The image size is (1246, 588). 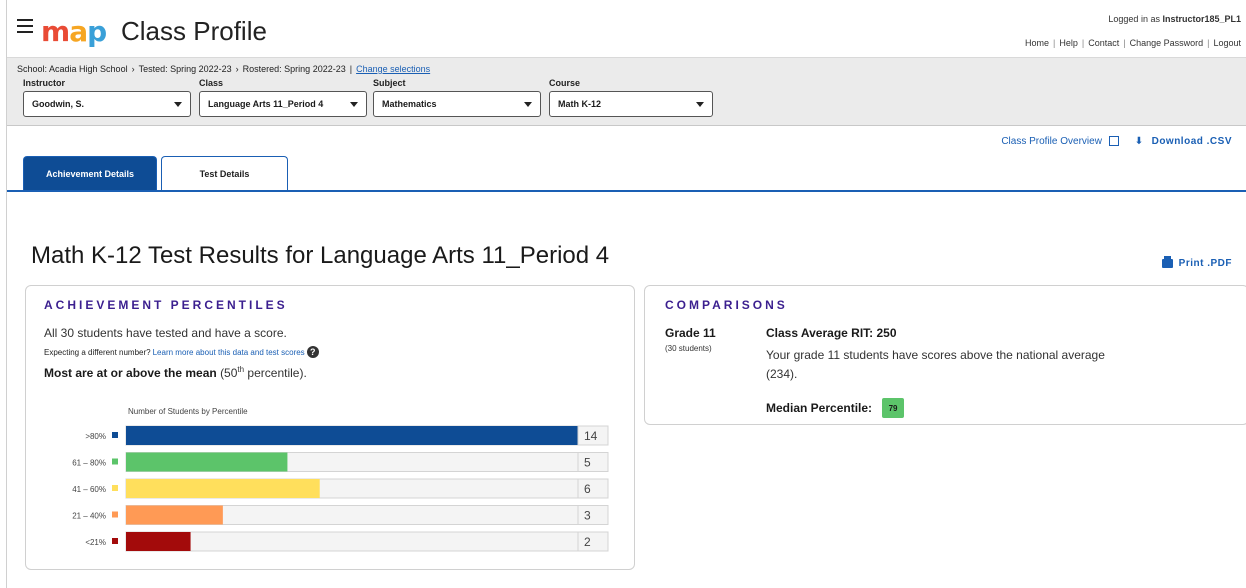 What do you see at coordinates (58, 104) in the screenshot?
I see `instructor-value: Goodwin, S.` at bounding box center [58, 104].